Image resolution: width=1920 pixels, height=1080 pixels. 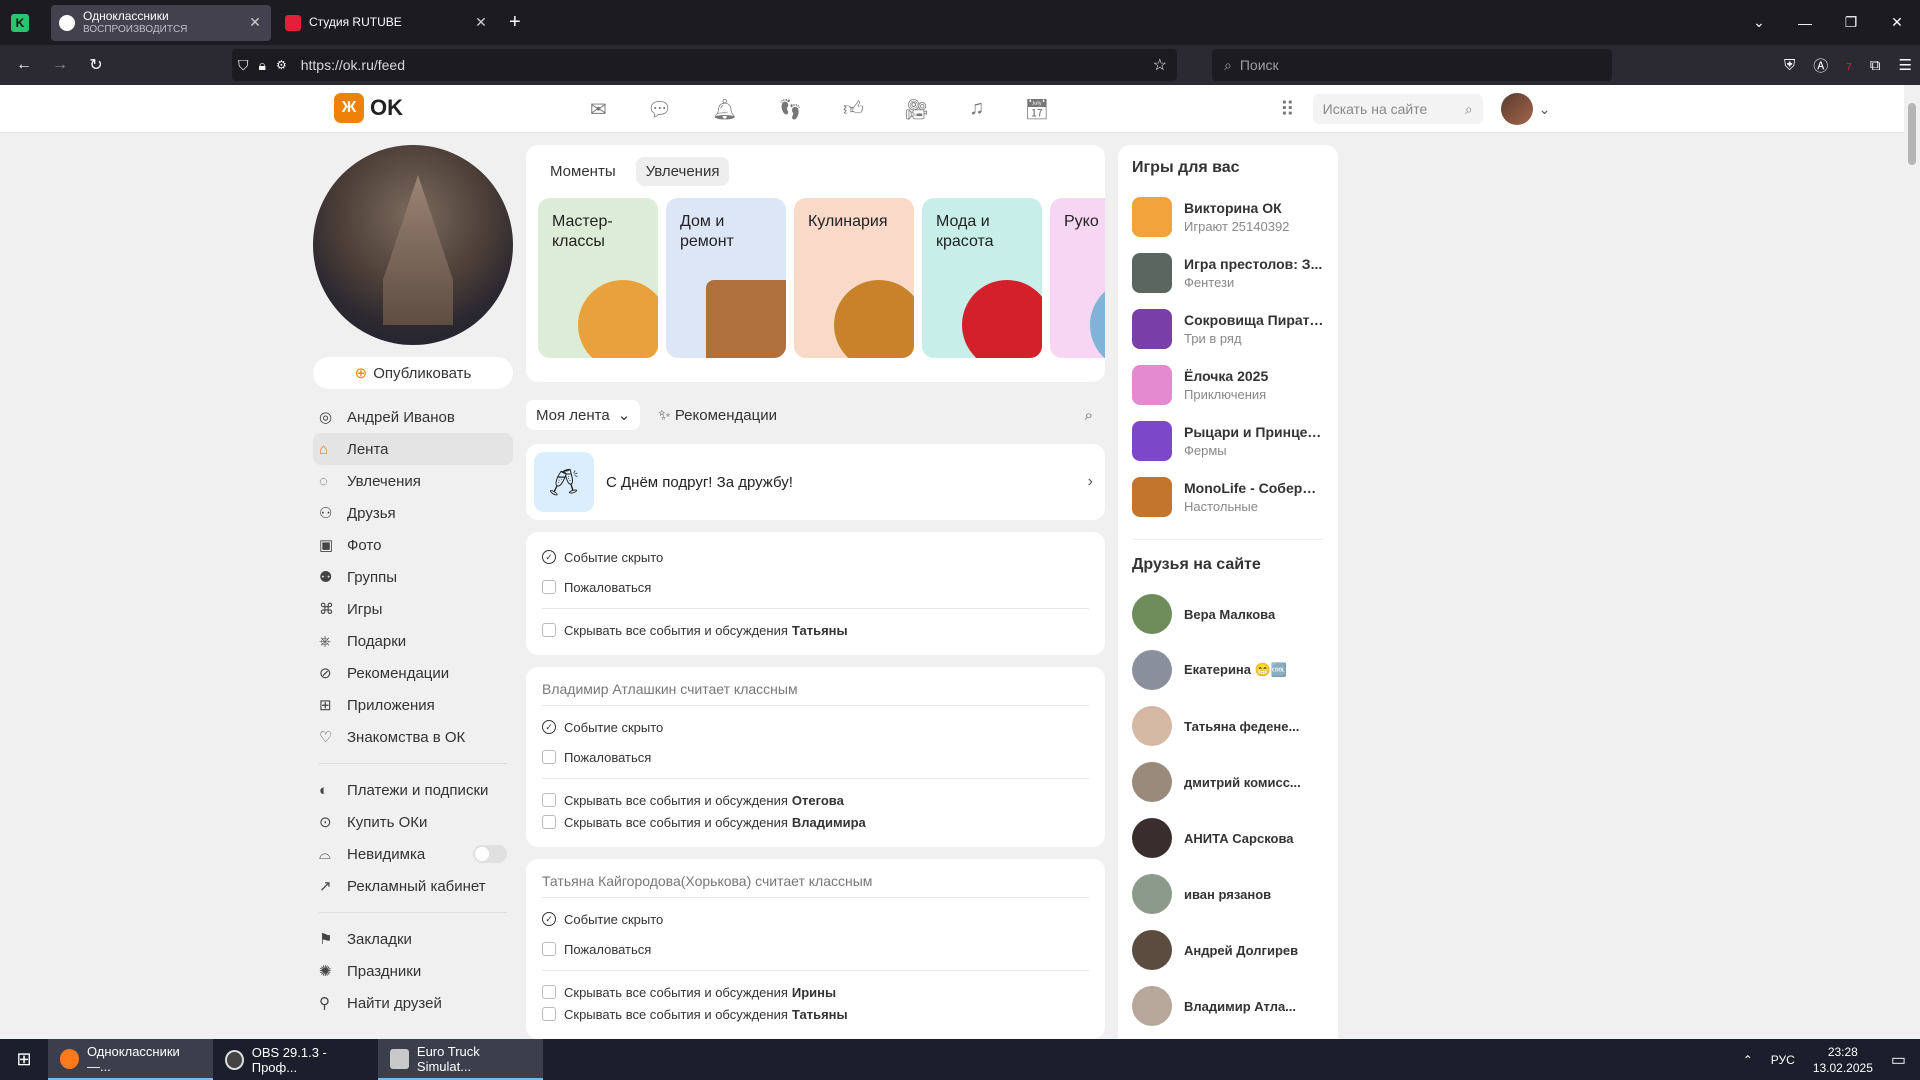 I want to click on sidebar-item-photo: ▣ Фото, so click(x=413, y=545).